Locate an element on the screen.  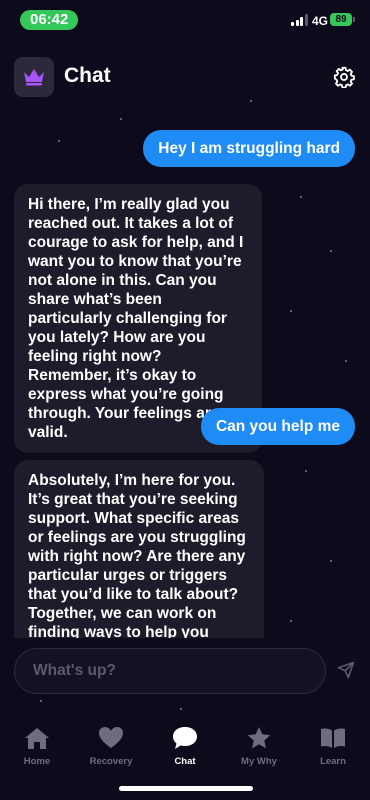
message-input is located at coordinates (173, 671).